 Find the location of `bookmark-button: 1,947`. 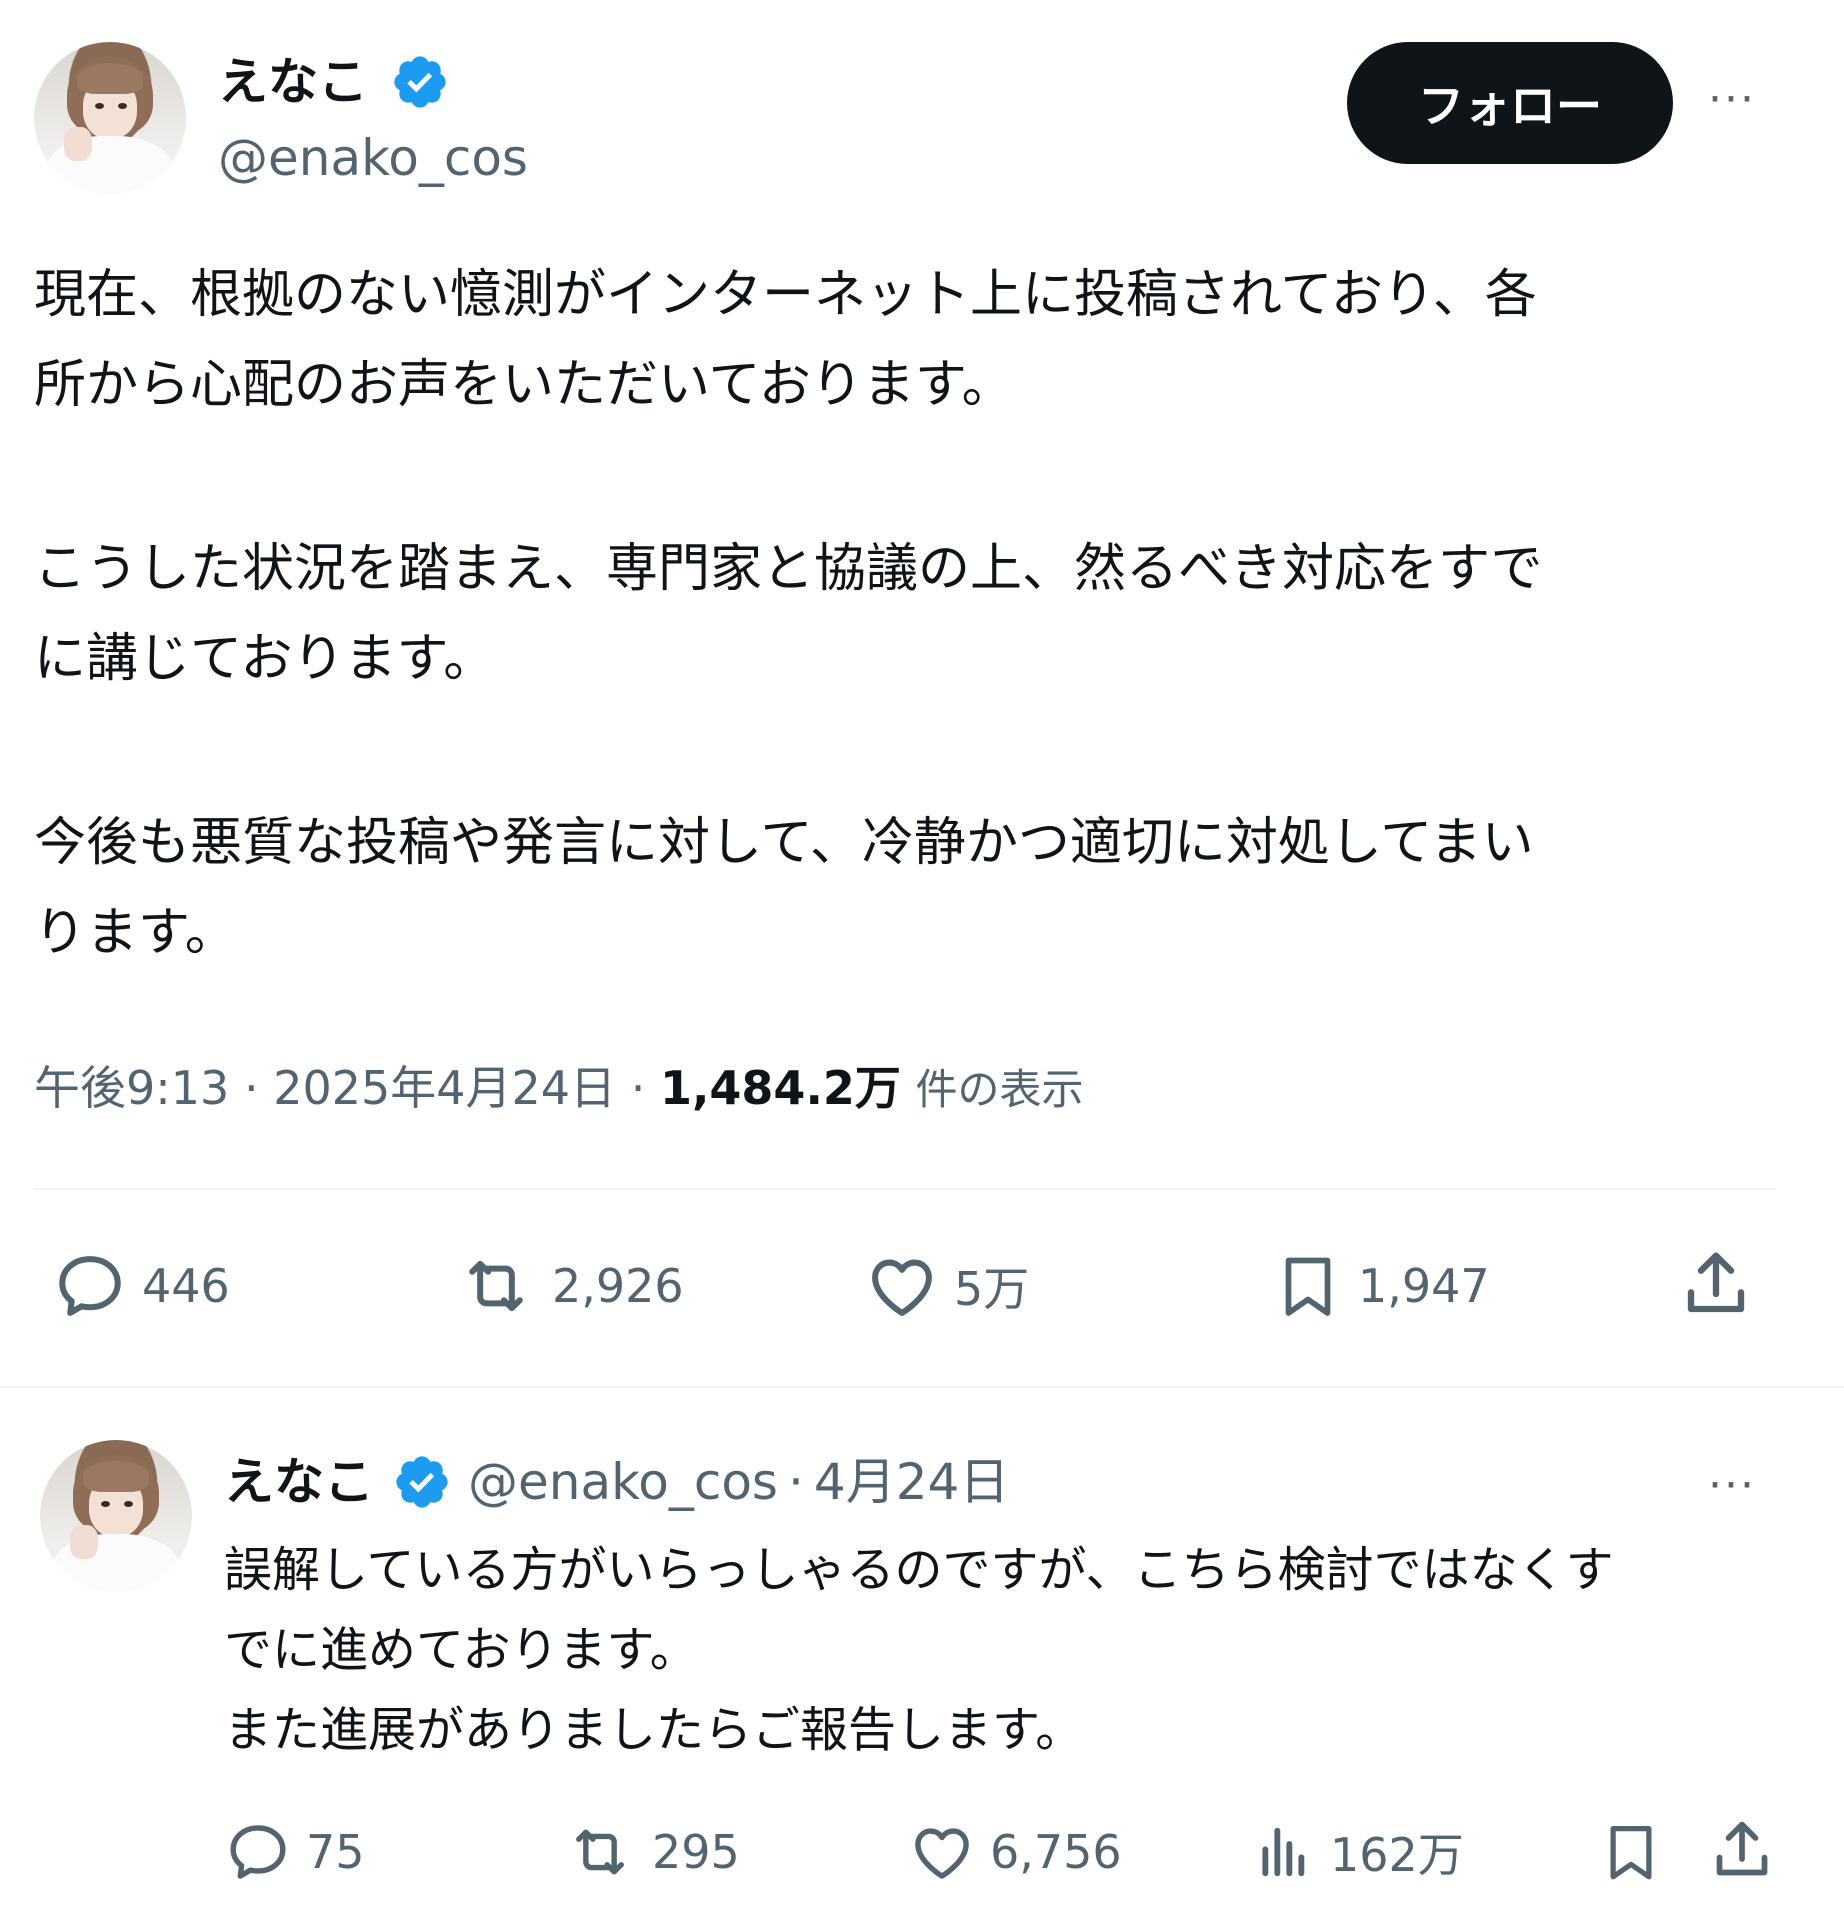

bookmark-button: 1,947 is located at coordinates (1381, 1286).